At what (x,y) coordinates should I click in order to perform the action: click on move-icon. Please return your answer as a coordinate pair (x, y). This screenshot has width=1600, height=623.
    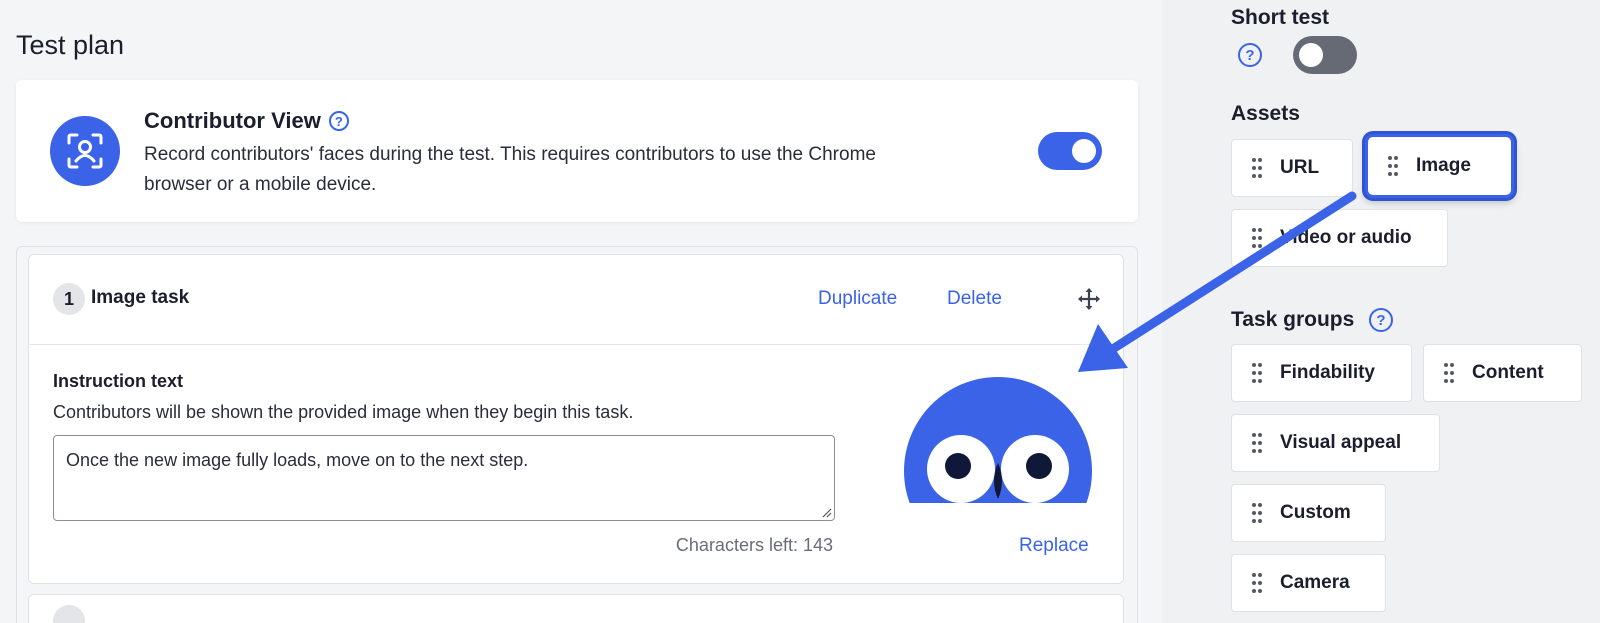
    Looking at the image, I should click on (1089, 299).